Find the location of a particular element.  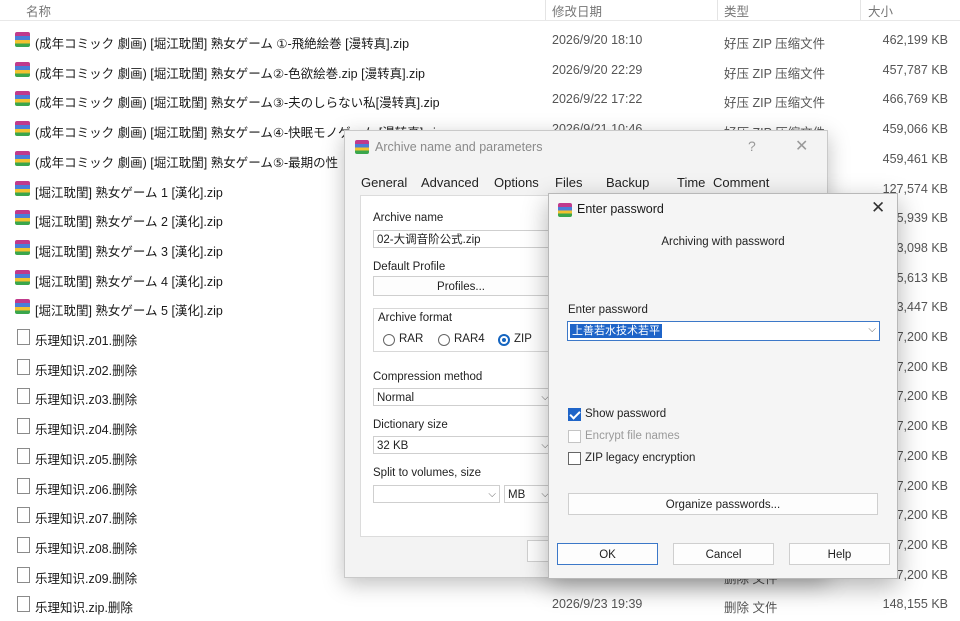

tab-time: Time is located at coordinates (691, 182).